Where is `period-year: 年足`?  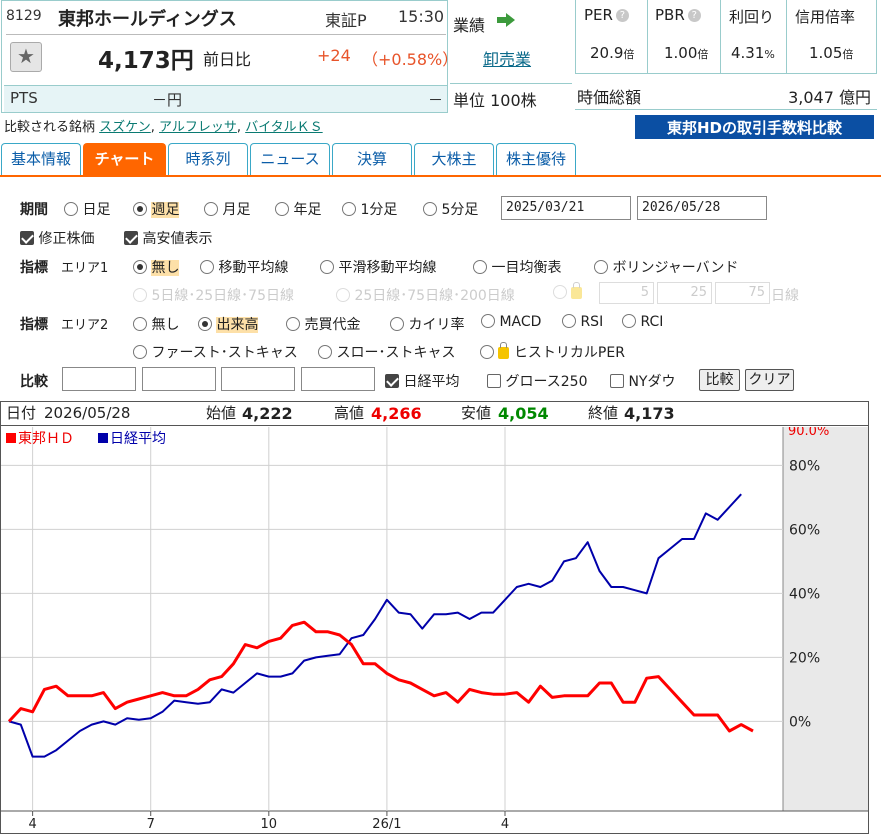 period-year: 年足 is located at coordinates (298, 209).